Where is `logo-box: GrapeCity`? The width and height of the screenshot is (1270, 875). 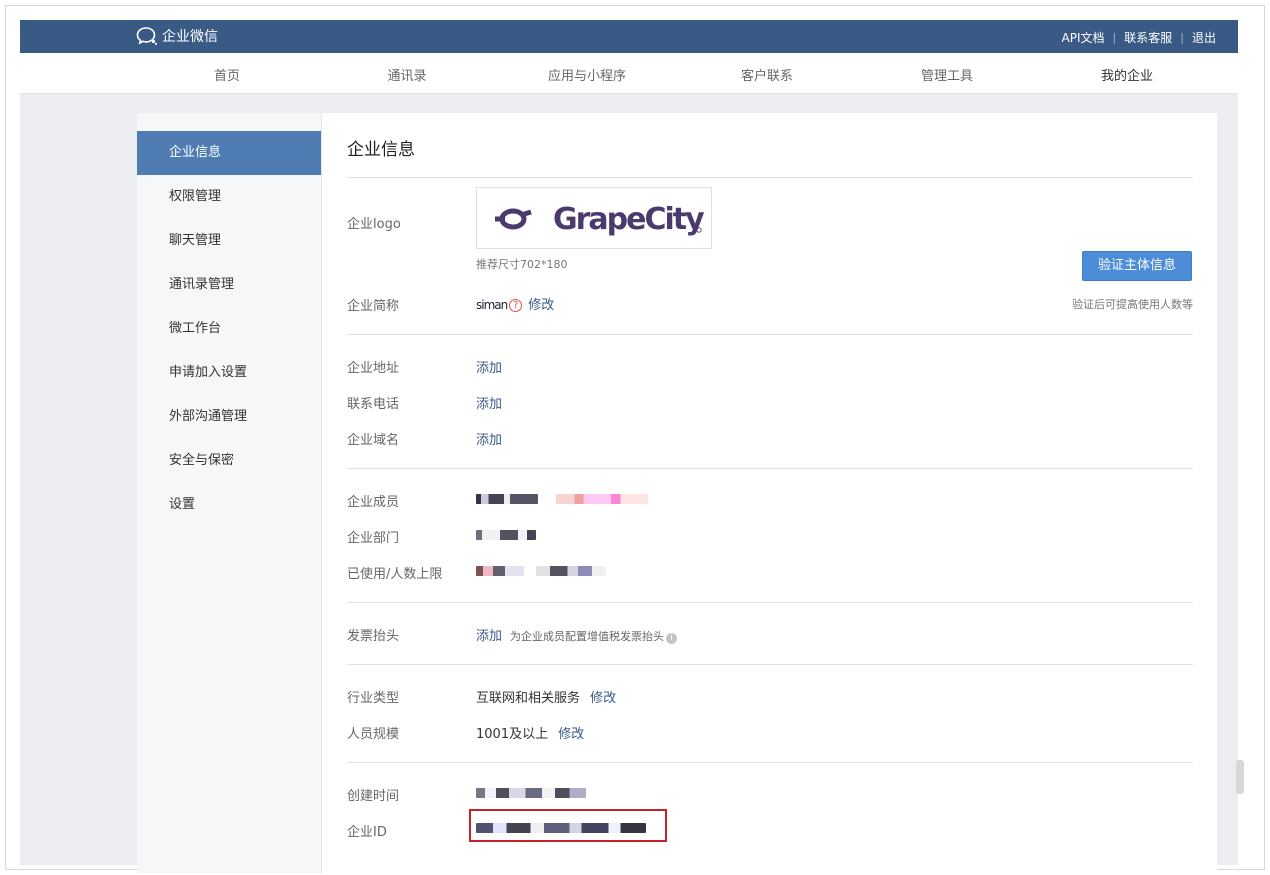
logo-box: GrapeCity is located at coordinates (594, 218).